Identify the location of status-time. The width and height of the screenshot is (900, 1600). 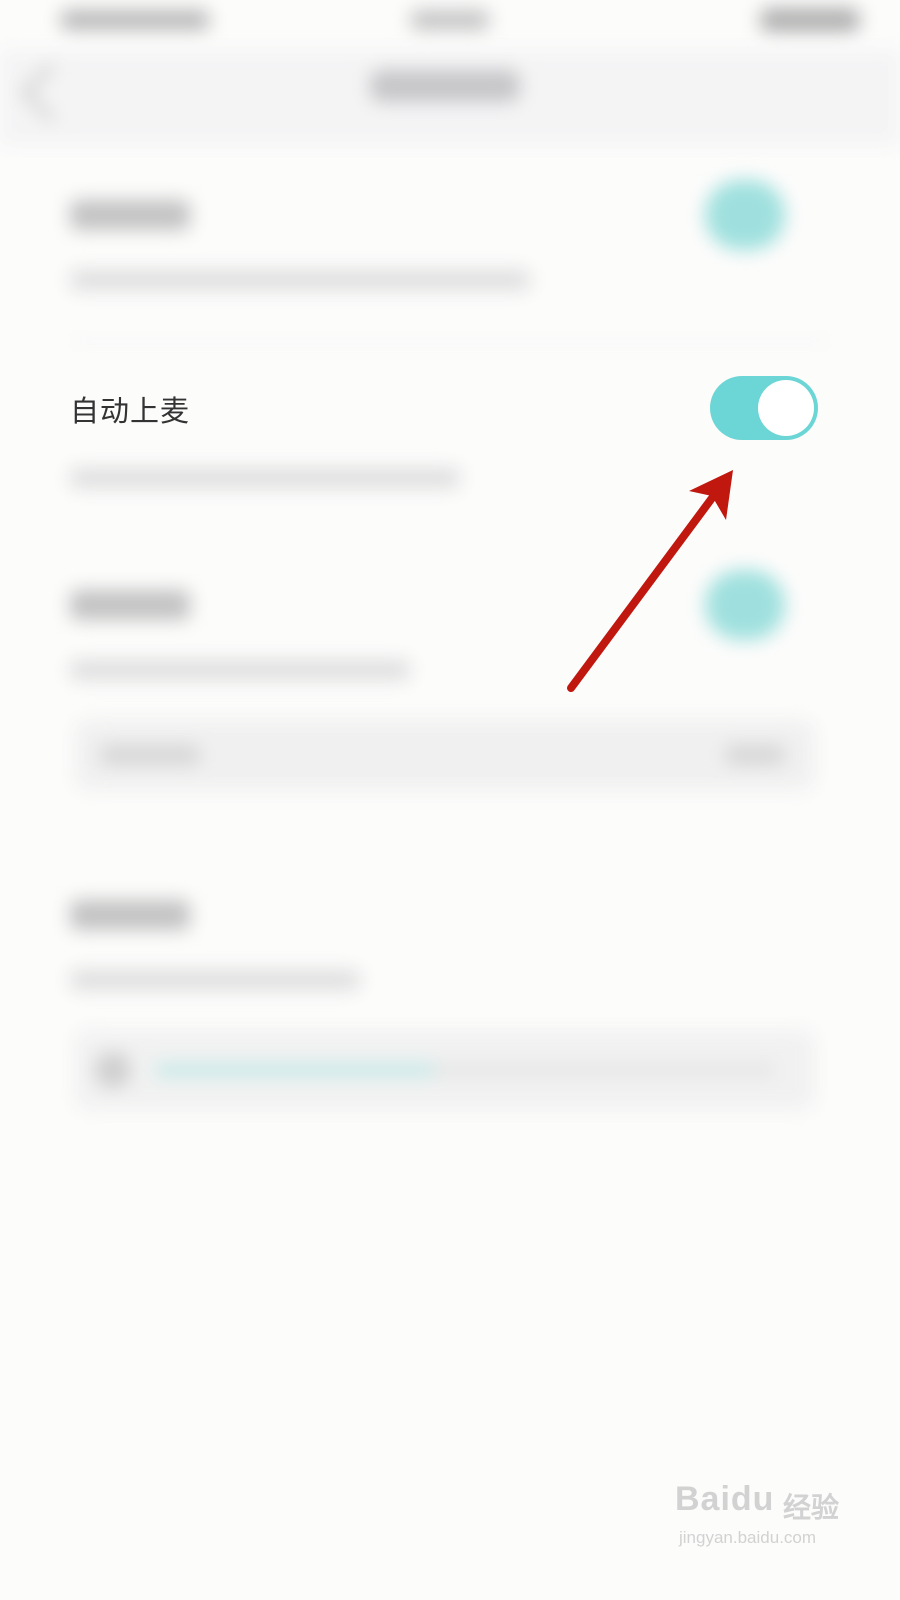
(450, 20).